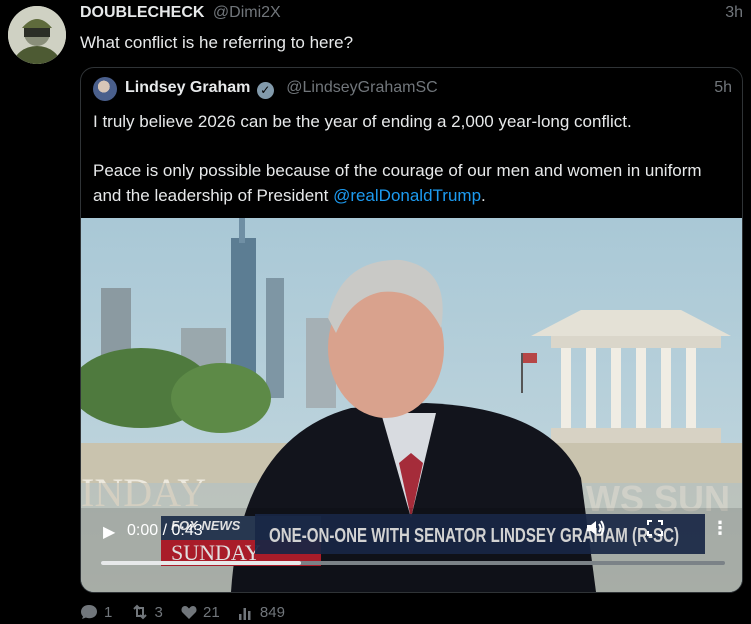  I want to click on mention-link: @realDonaldTrump, so click(407, 195).